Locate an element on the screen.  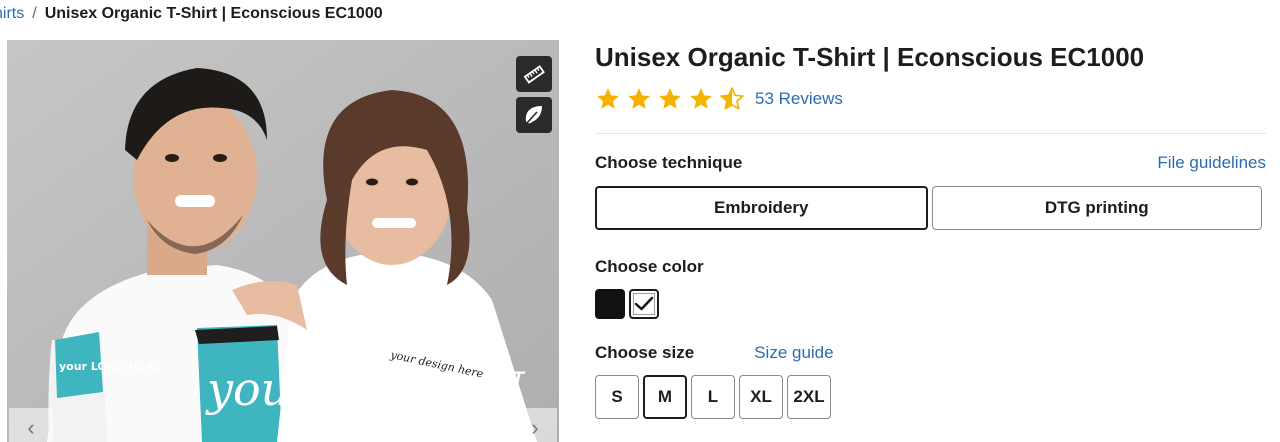
sleeve-print-text: your LOGO HERE is located at coordinates (110, 366).